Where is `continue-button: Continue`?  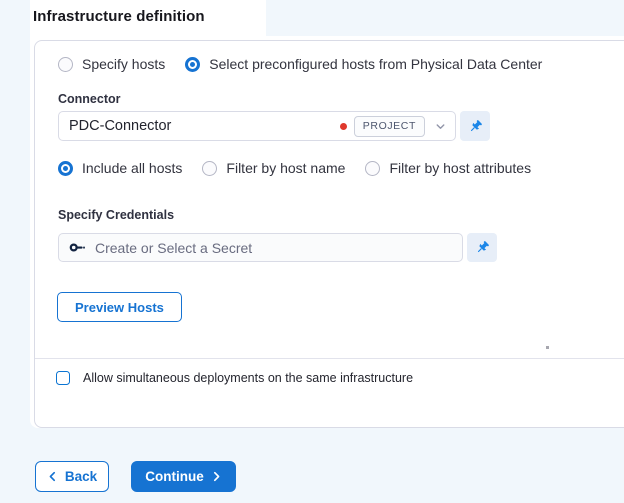
continue-button: Continue is located at coordinates (183, 476).